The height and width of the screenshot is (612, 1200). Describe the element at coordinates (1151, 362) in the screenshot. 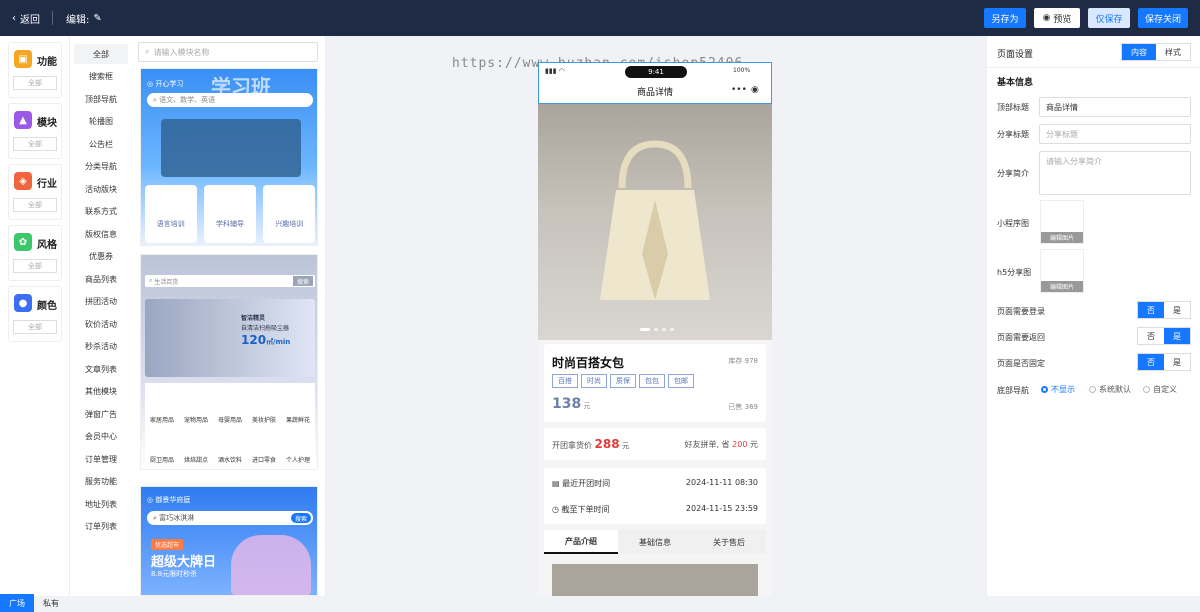

I see `fixed-no: 否` at that location.